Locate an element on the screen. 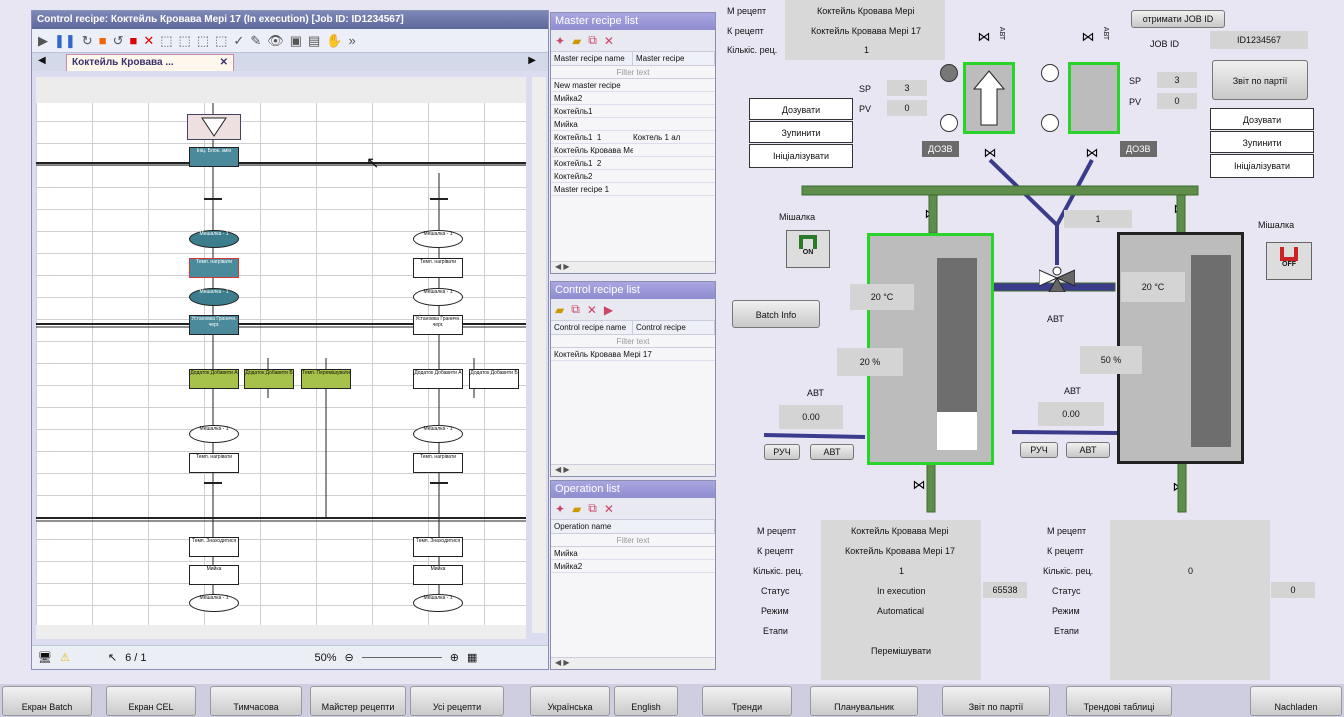  auto-button-left: АВТ is located at coordinates (832, 452).